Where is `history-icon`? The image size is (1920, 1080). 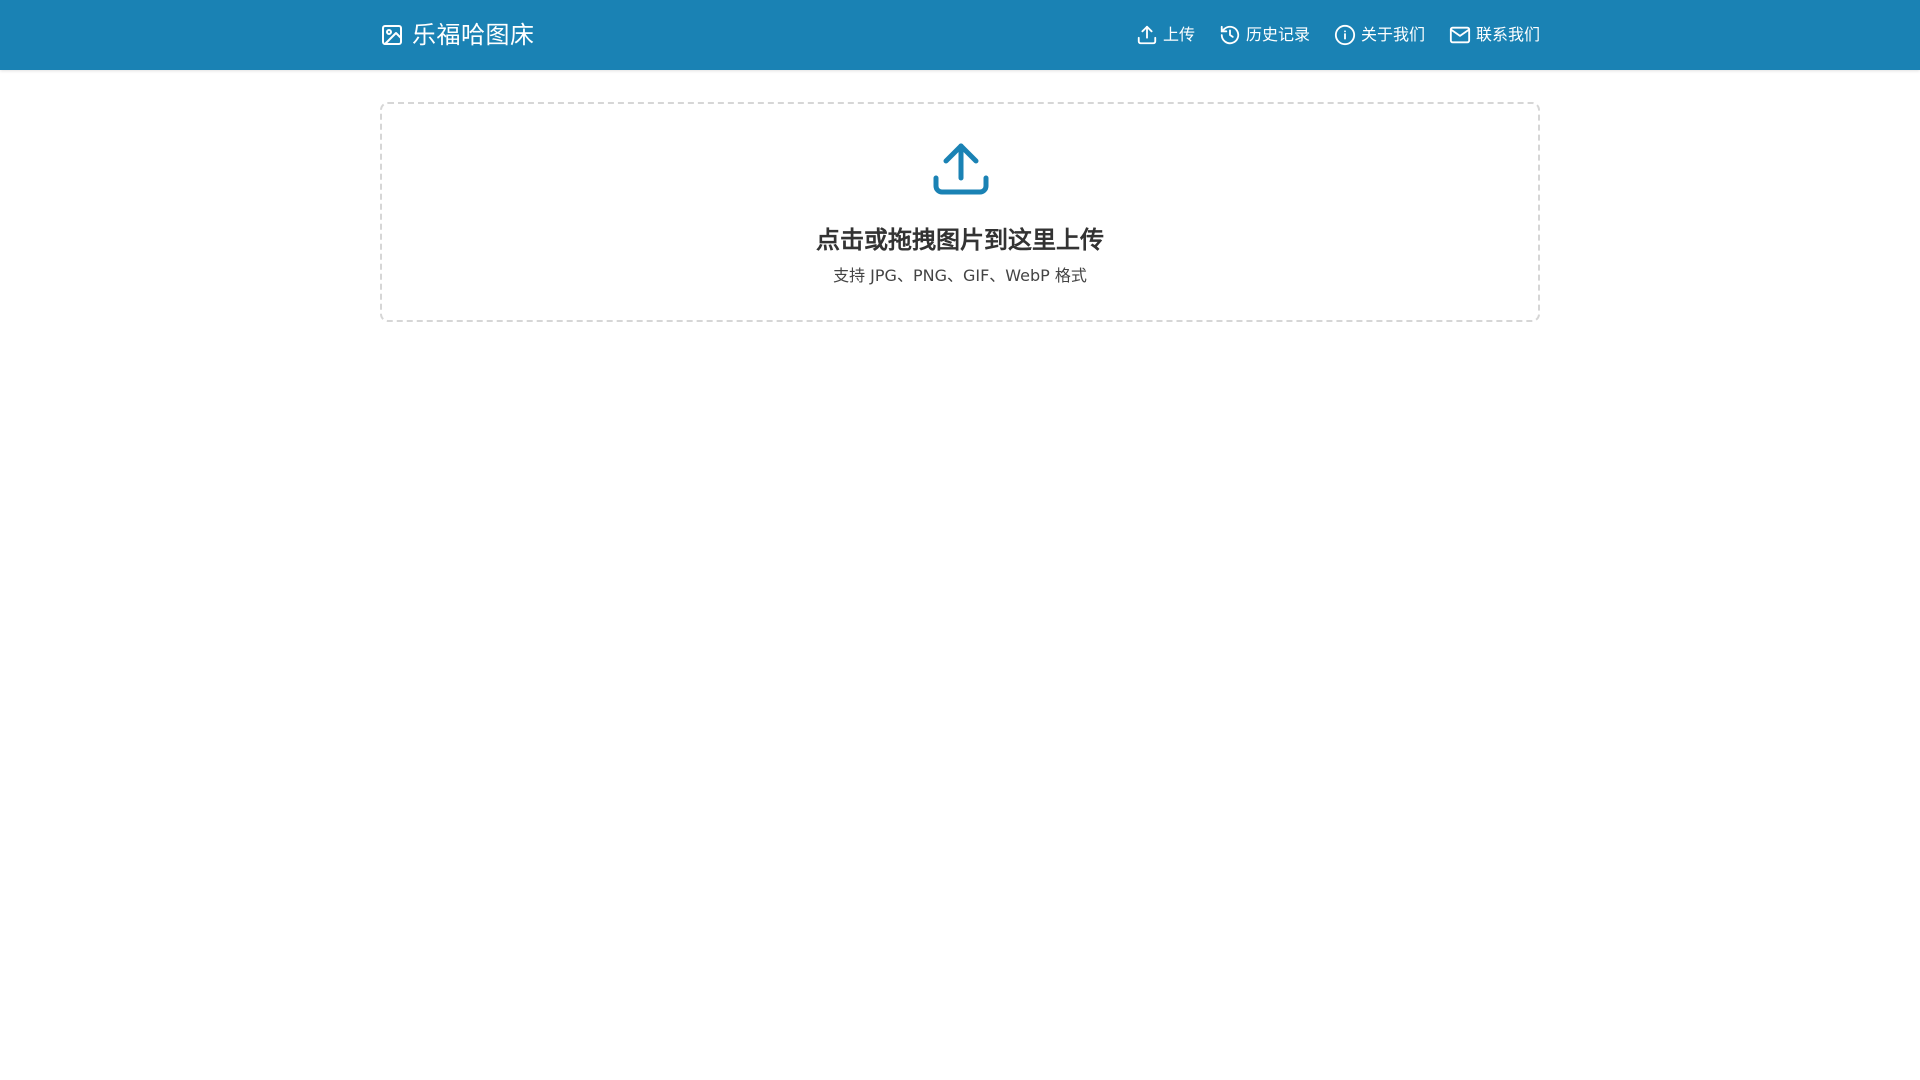 history-icon is located at coordinates (1230, 35).